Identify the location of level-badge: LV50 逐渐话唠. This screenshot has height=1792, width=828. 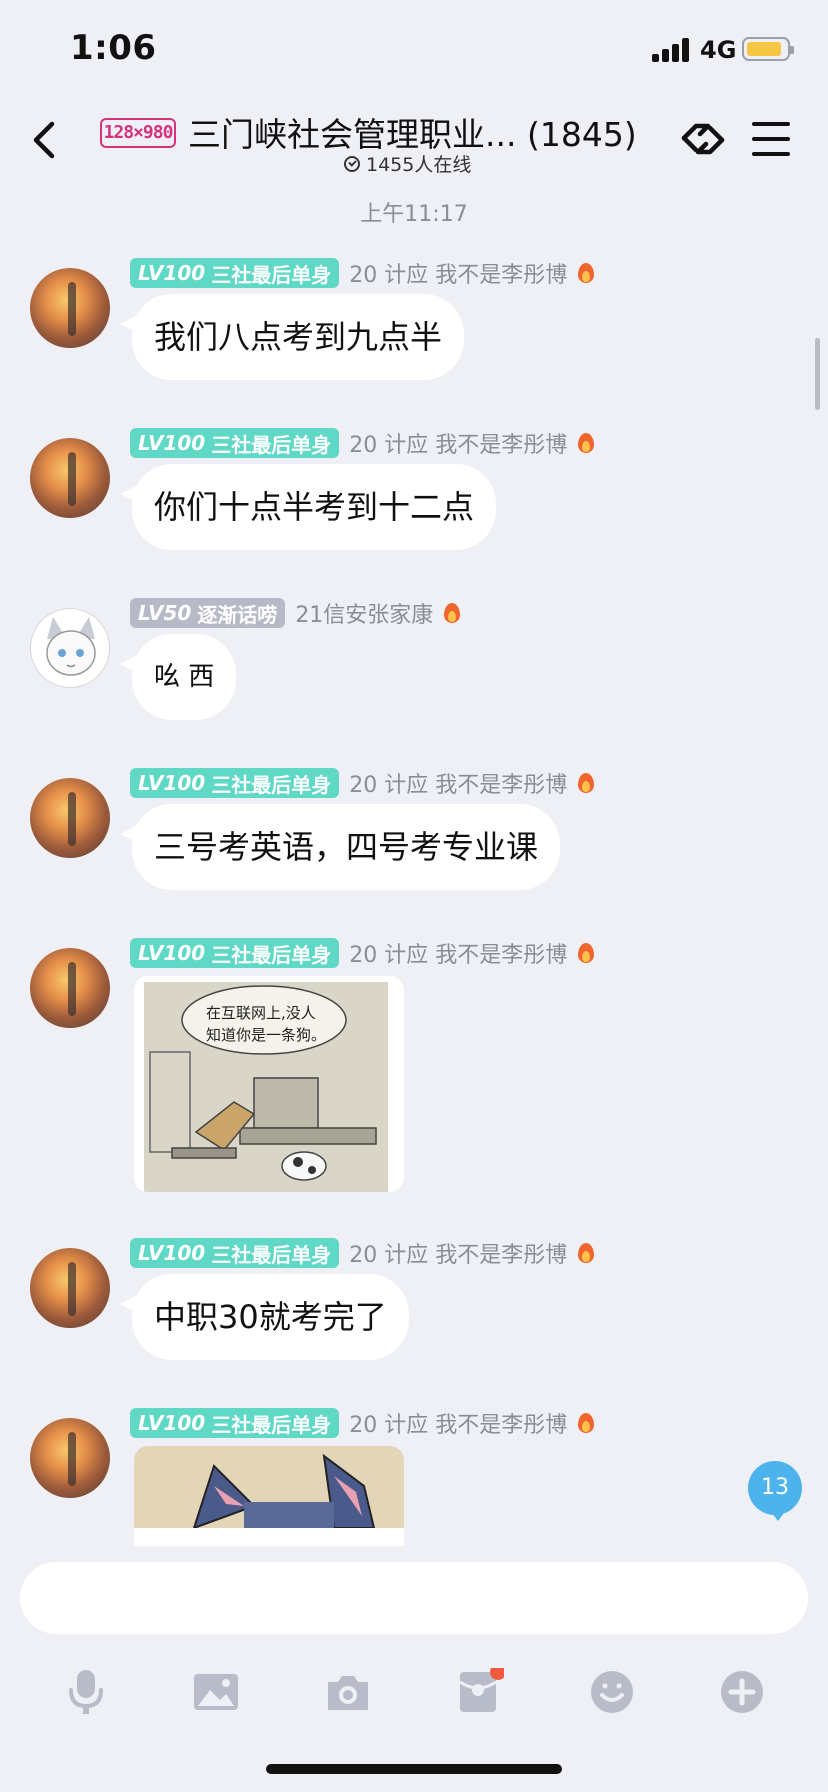
(208, 613).